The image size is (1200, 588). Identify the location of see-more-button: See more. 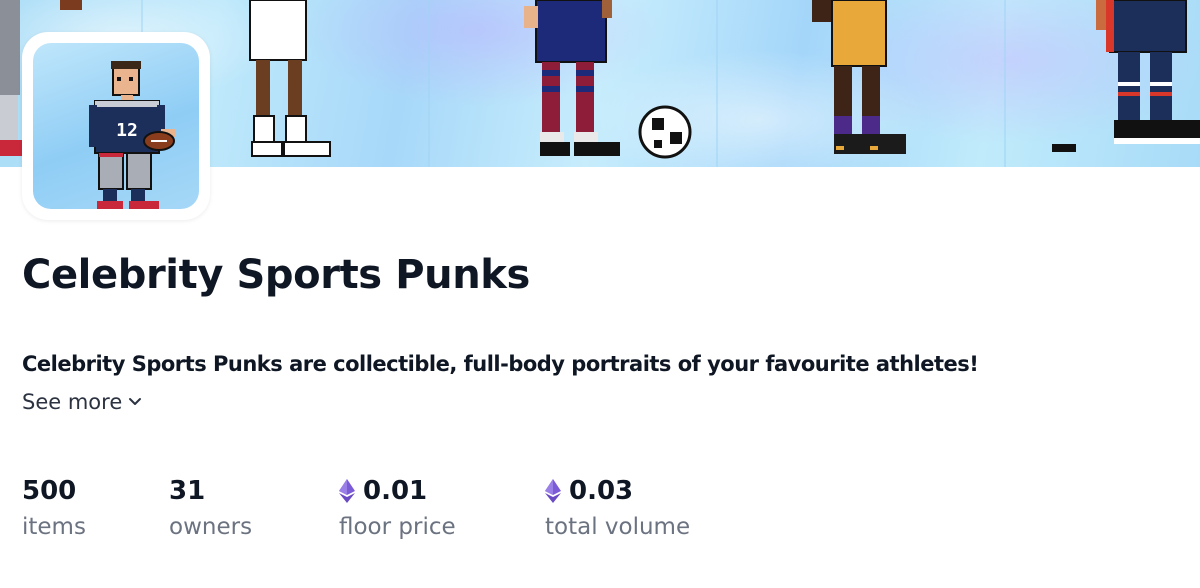
(82, 402).